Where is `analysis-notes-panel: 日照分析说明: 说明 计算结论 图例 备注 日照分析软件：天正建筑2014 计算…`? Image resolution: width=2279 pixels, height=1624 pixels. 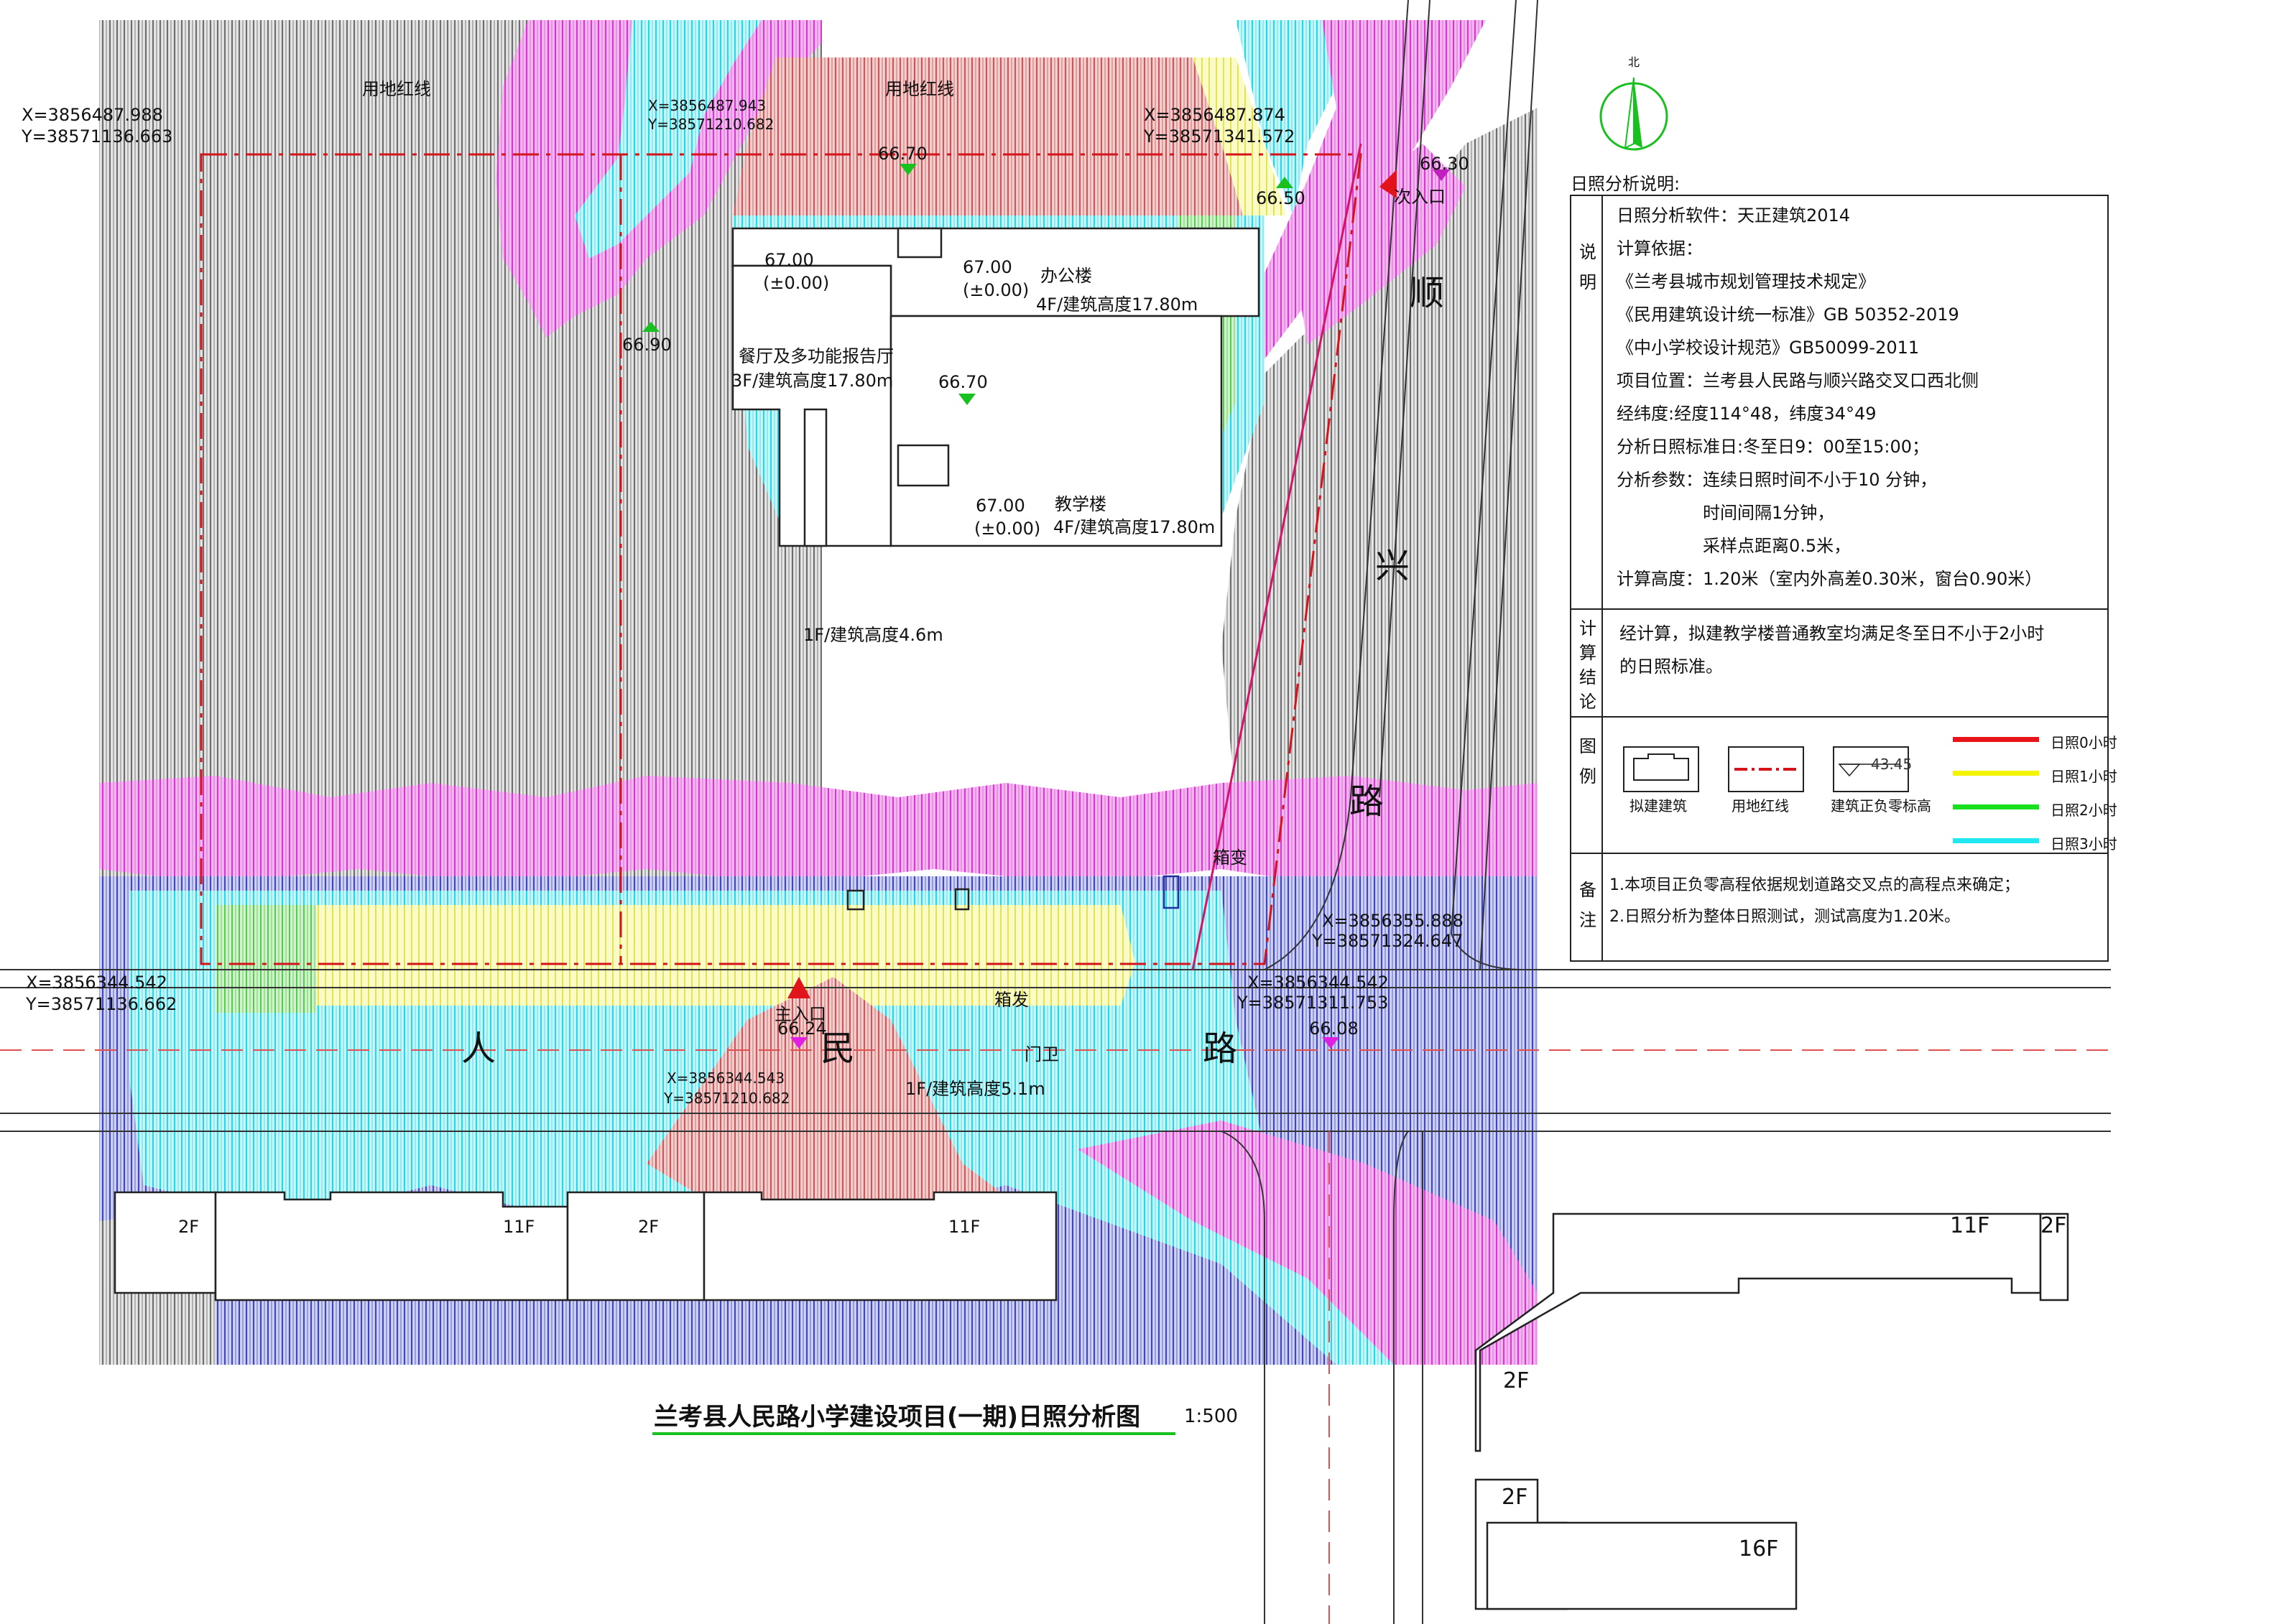
analysis-notes-panel: 日照分析说明: 说明 计算结论 图例 备注 日照分析软件：天正建筑2014 计算… is located at coordinates (1843, 563).